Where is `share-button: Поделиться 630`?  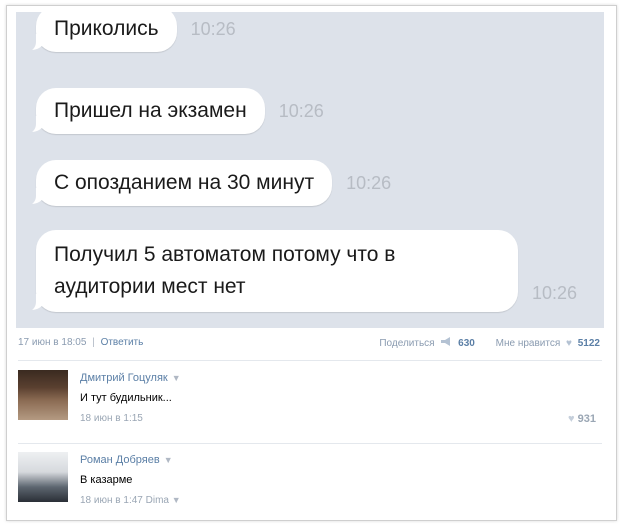 share-button: Поделиться 630 is located at coordinates (428, 343).